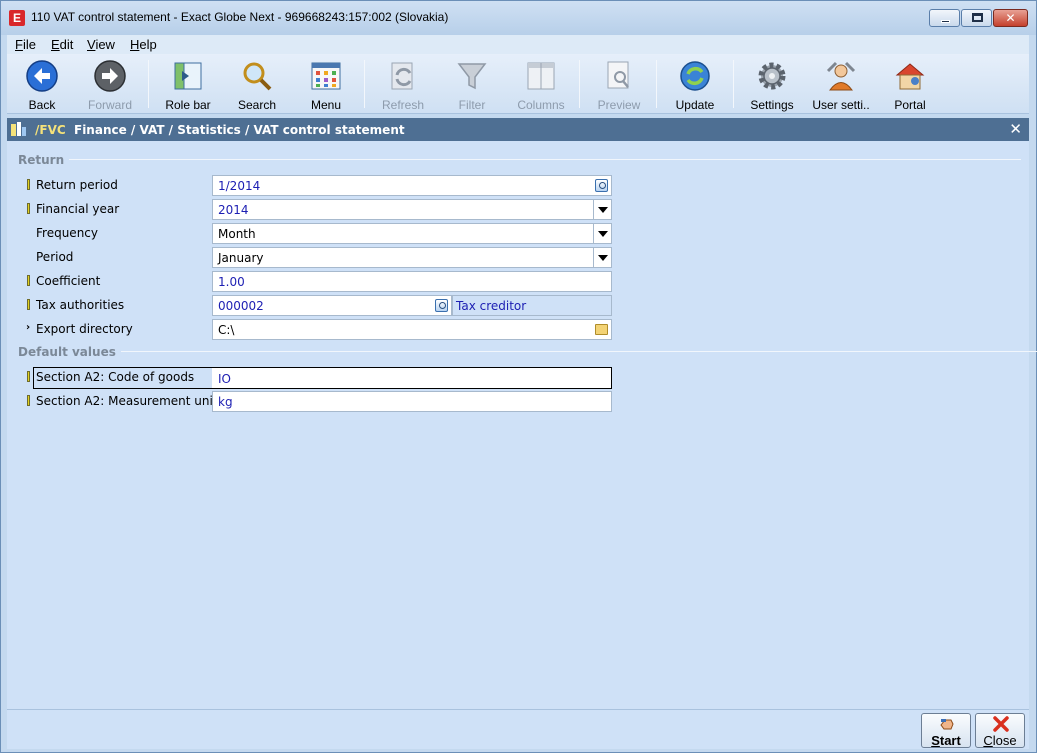 Image resolution: width=1037 pixels, height=753 pixels. Describe the element at coordinates (412, 401) in the screenshot. I see `measurement-unit-field: kg` at that location.